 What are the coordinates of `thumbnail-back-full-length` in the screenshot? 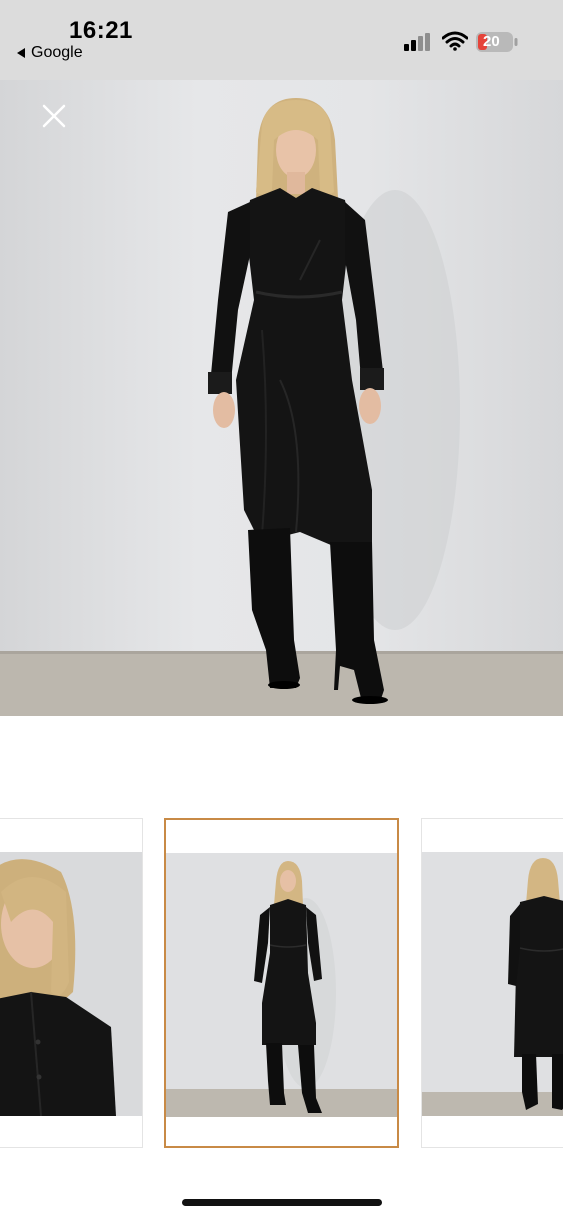 It's located at (492, 983).